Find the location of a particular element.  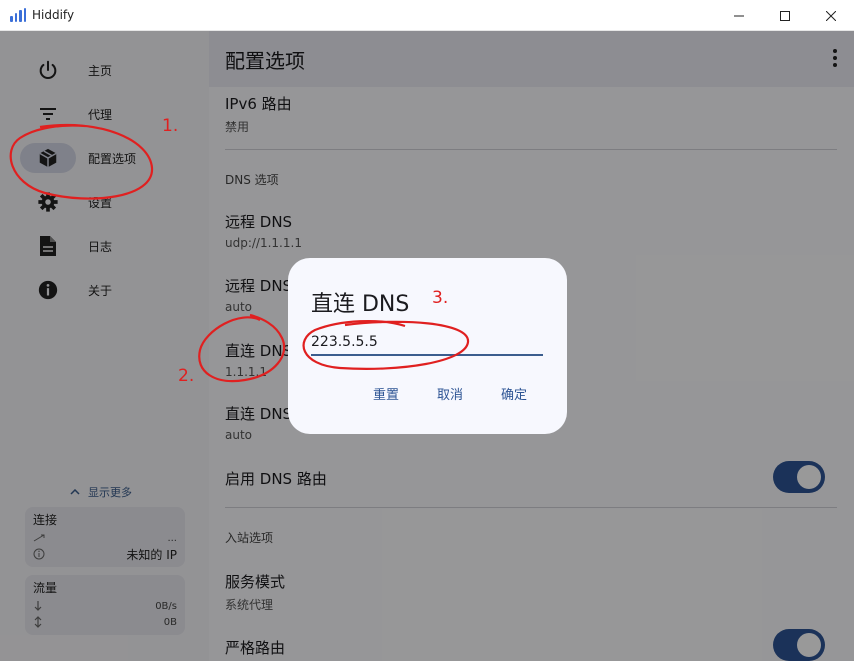

close-icon is located at coordinates (831, 15).